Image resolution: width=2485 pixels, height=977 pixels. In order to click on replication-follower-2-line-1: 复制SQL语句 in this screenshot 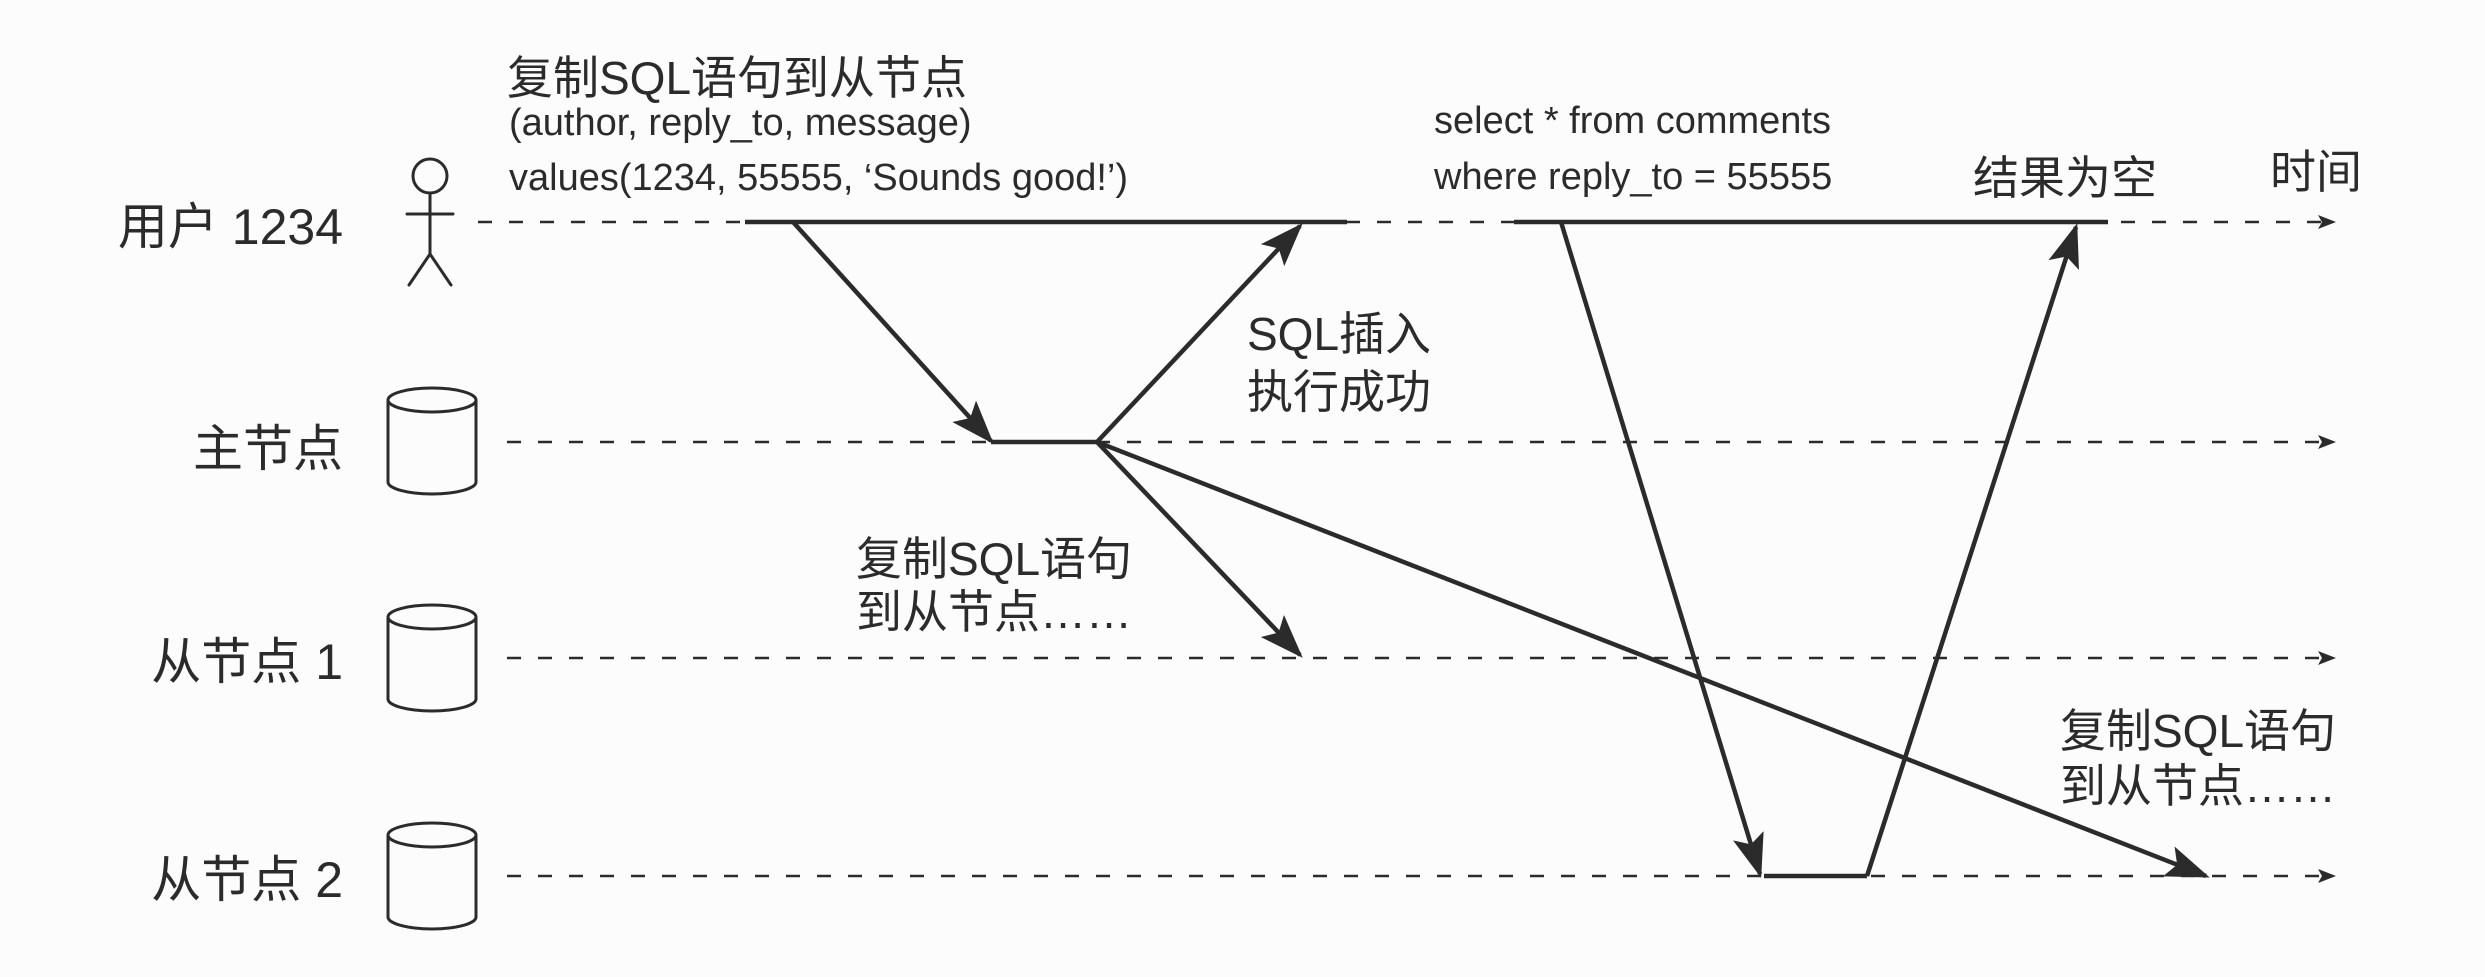, I will do `click(2198, 731)`.